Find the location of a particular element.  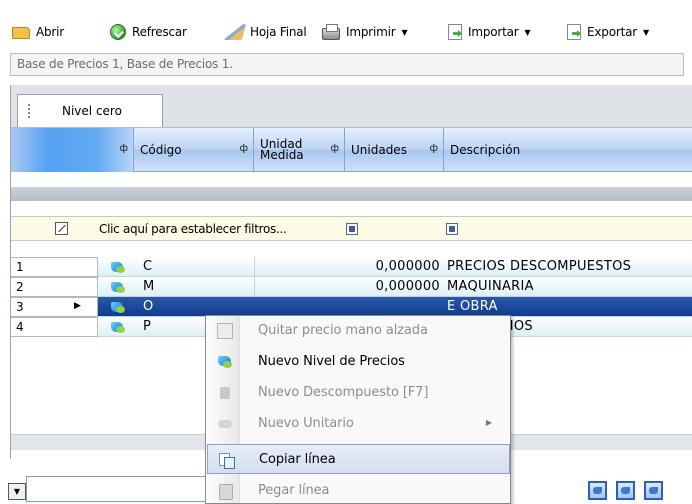

menu-item-copiar-linea: Copiar línea is located at coordinates (358, 459).